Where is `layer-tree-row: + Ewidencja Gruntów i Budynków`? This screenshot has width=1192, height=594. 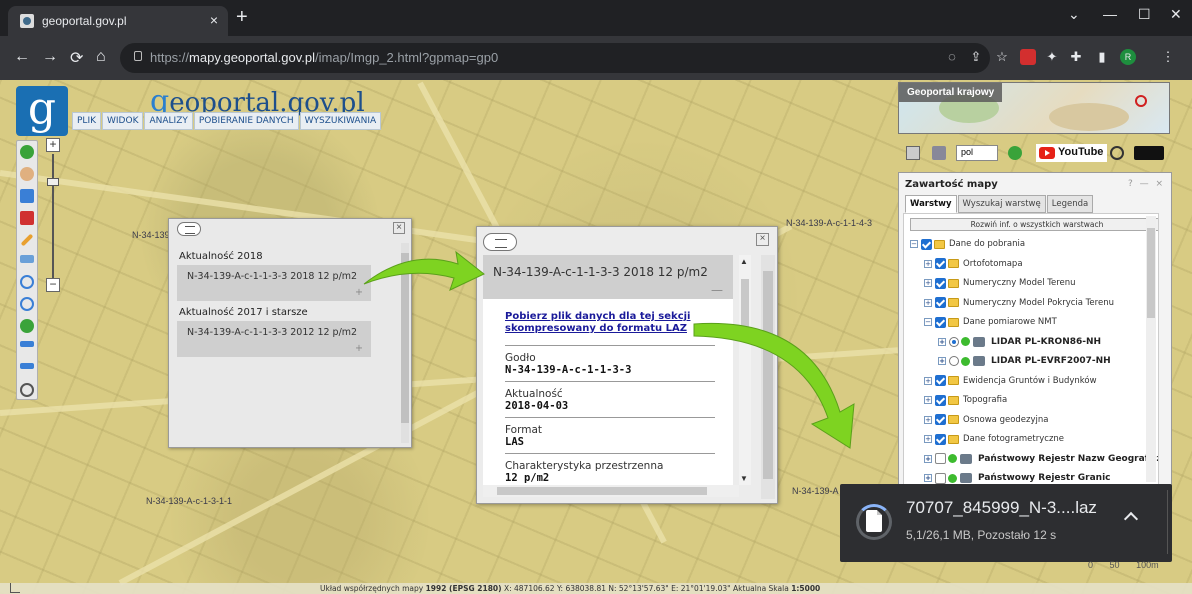
layer-tree-row: + Ewidencja Gruntów i Budynków is located at coordinates (1010, 381).